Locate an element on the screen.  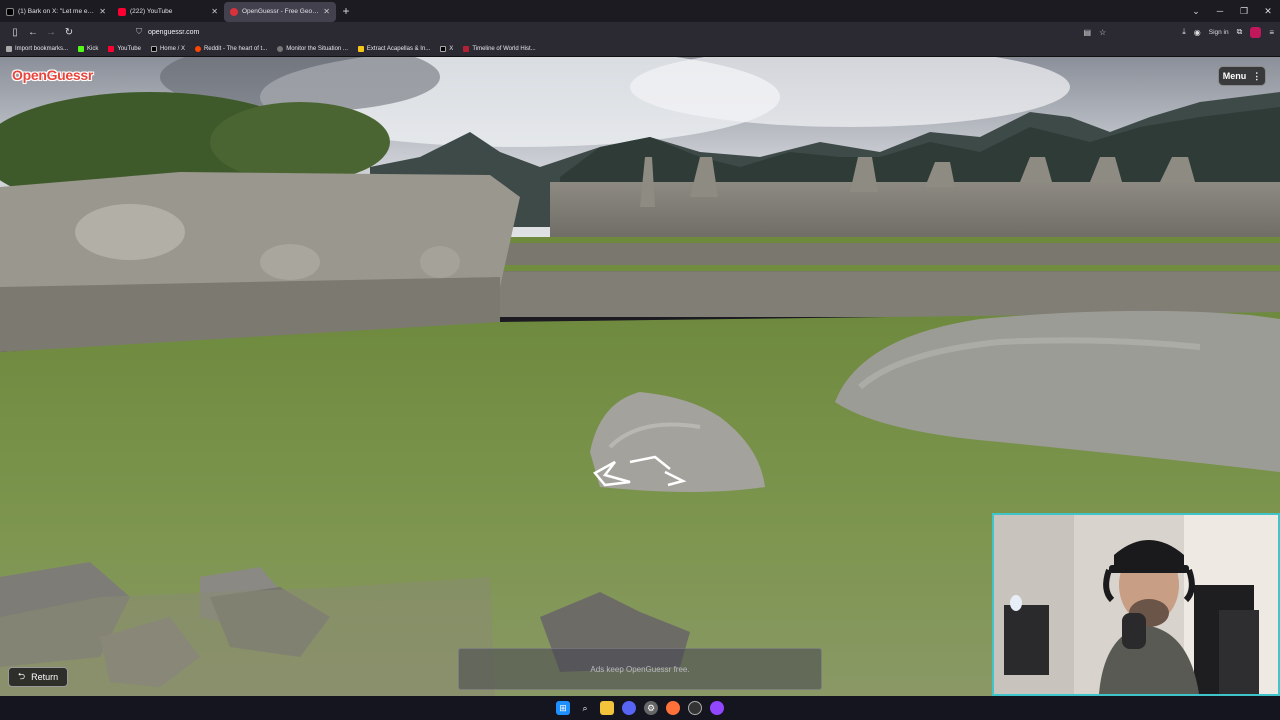
downloads-icon: ⤓ is located at coordinates (1184, 32).